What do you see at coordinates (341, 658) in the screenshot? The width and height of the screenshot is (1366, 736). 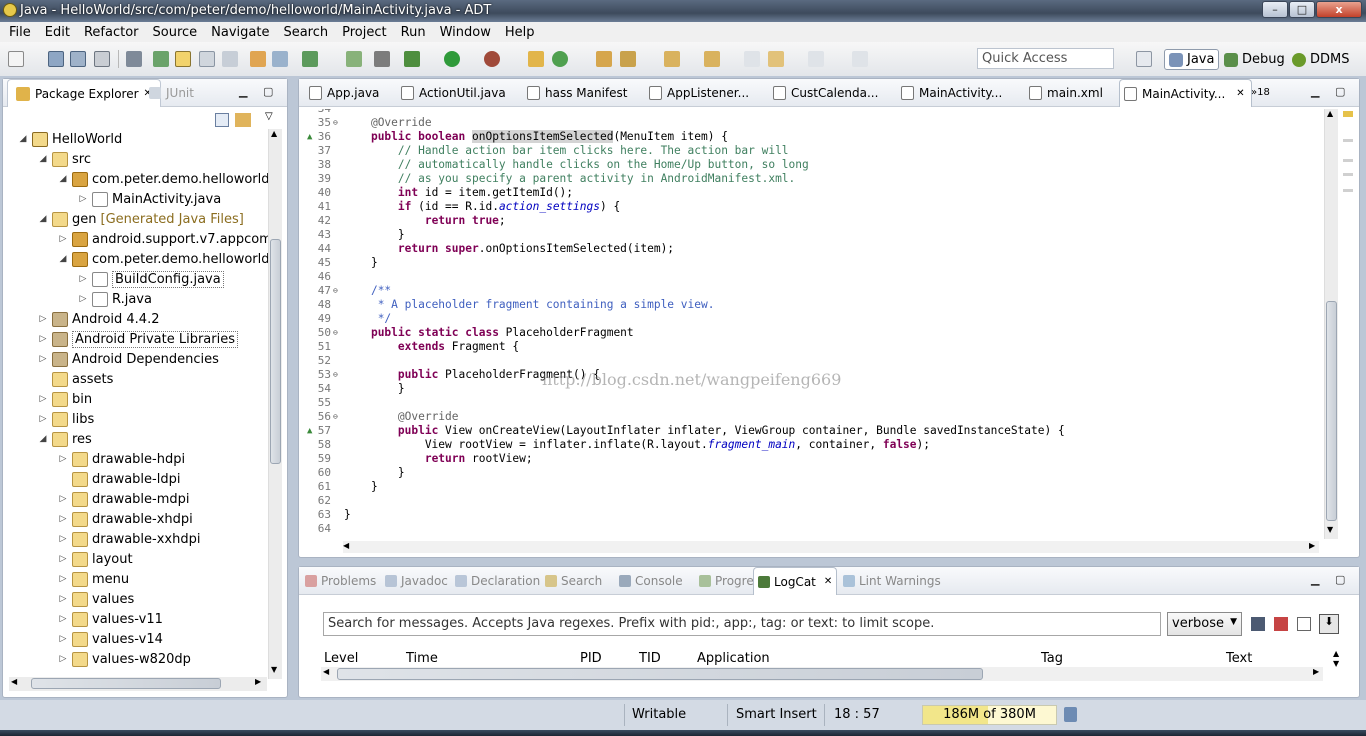 I see `column-level: Level` at bounding box center [341, 658].